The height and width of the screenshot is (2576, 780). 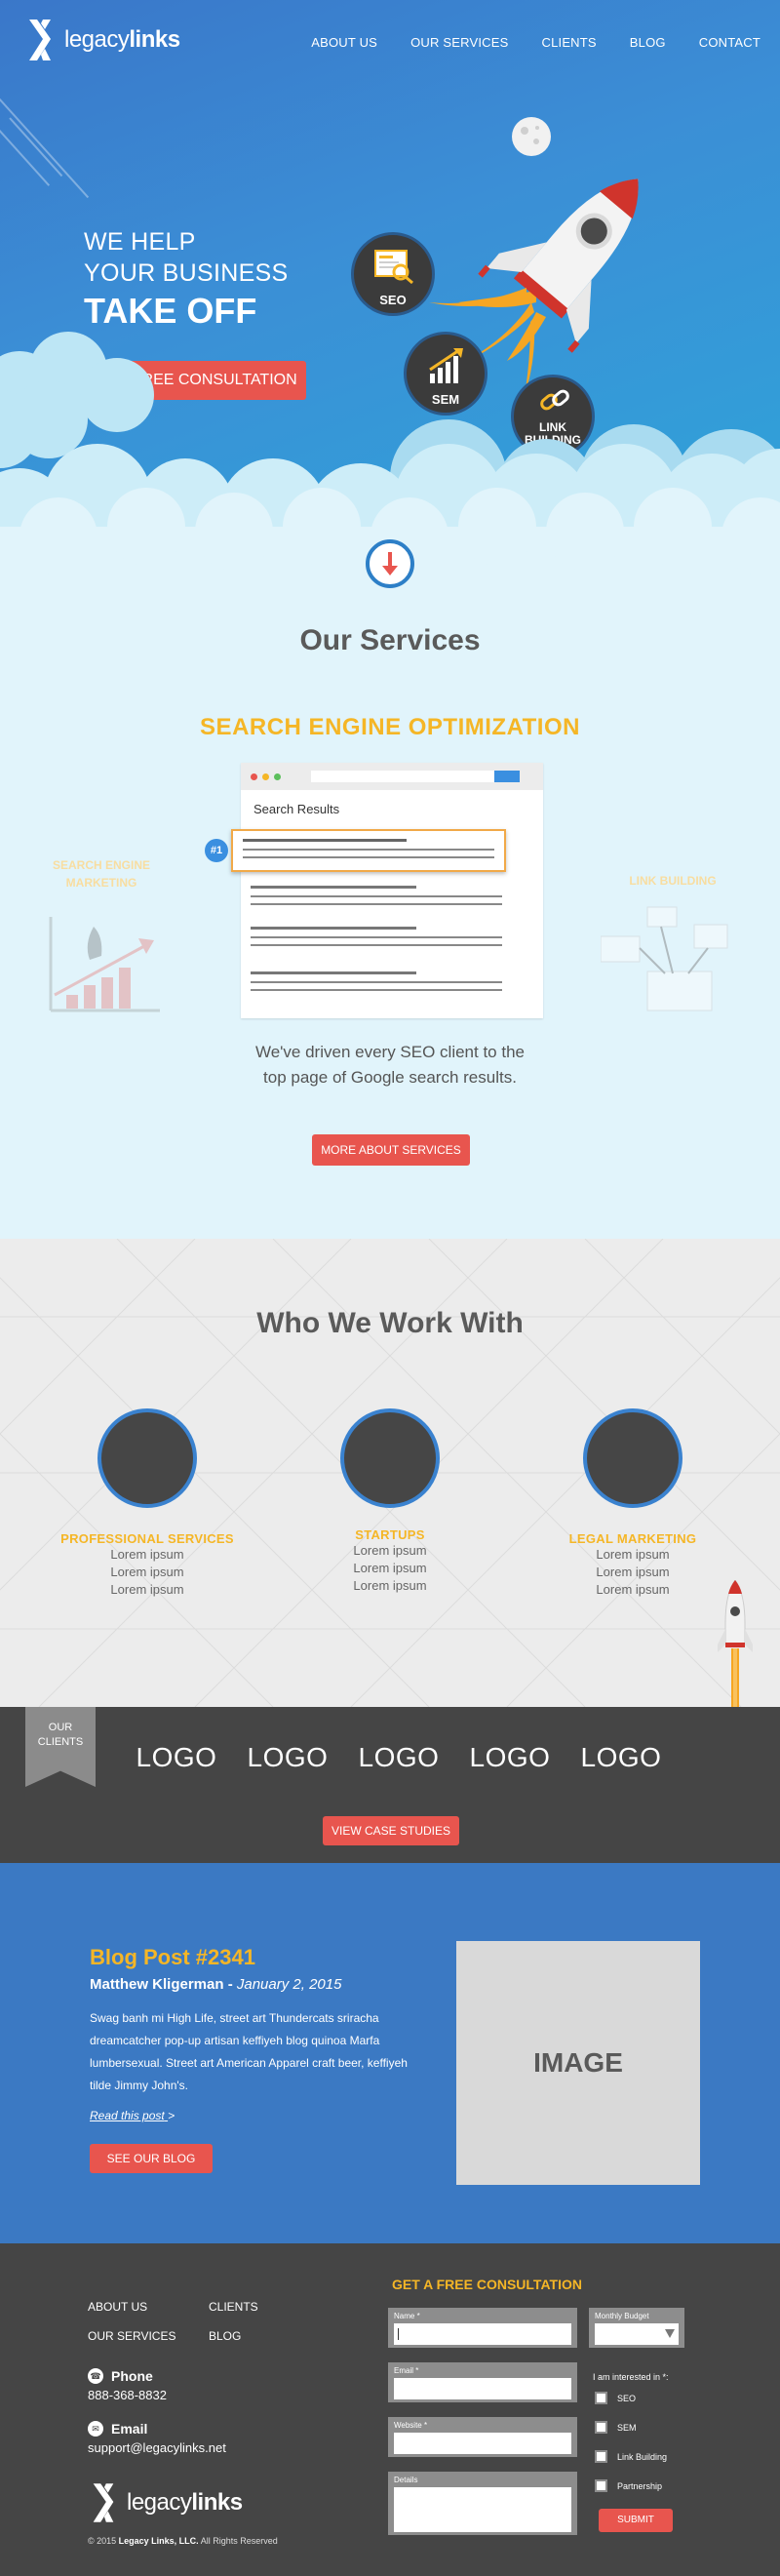 What do you see at coordinates (482, 2334) in the screenshot?
I see `name-input` at bounding box center [482, 2334].